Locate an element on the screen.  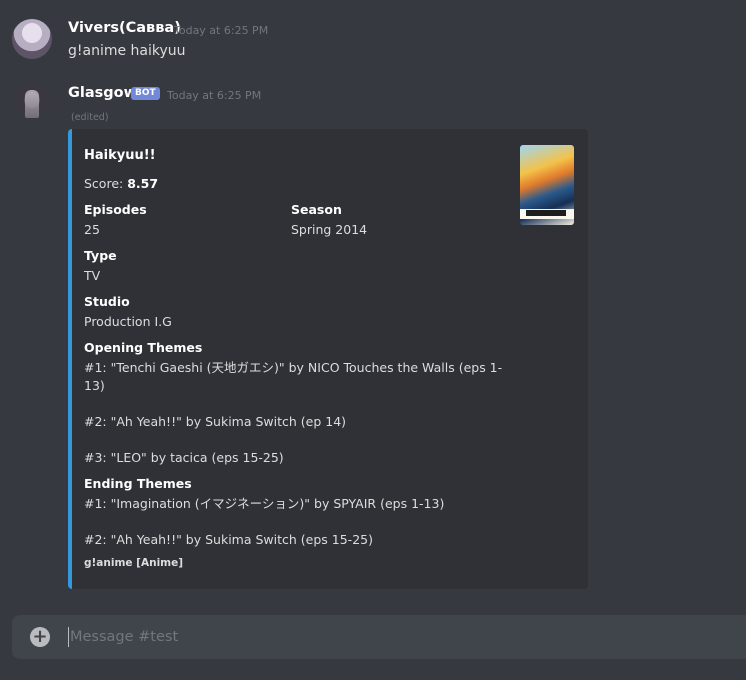
message-composer: + is located at coordinates (379, 637).